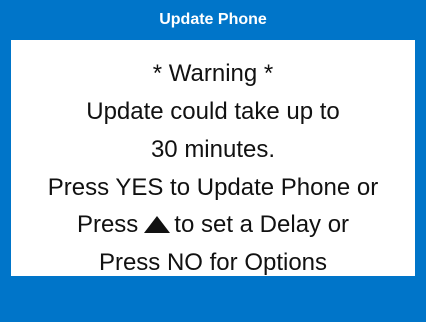 This screenshot has width=426, height=322. What do you see at coordinates (213, 19) in the screenshot?
I see `screen-title: Update Phone` at bounding box center [213, 19].